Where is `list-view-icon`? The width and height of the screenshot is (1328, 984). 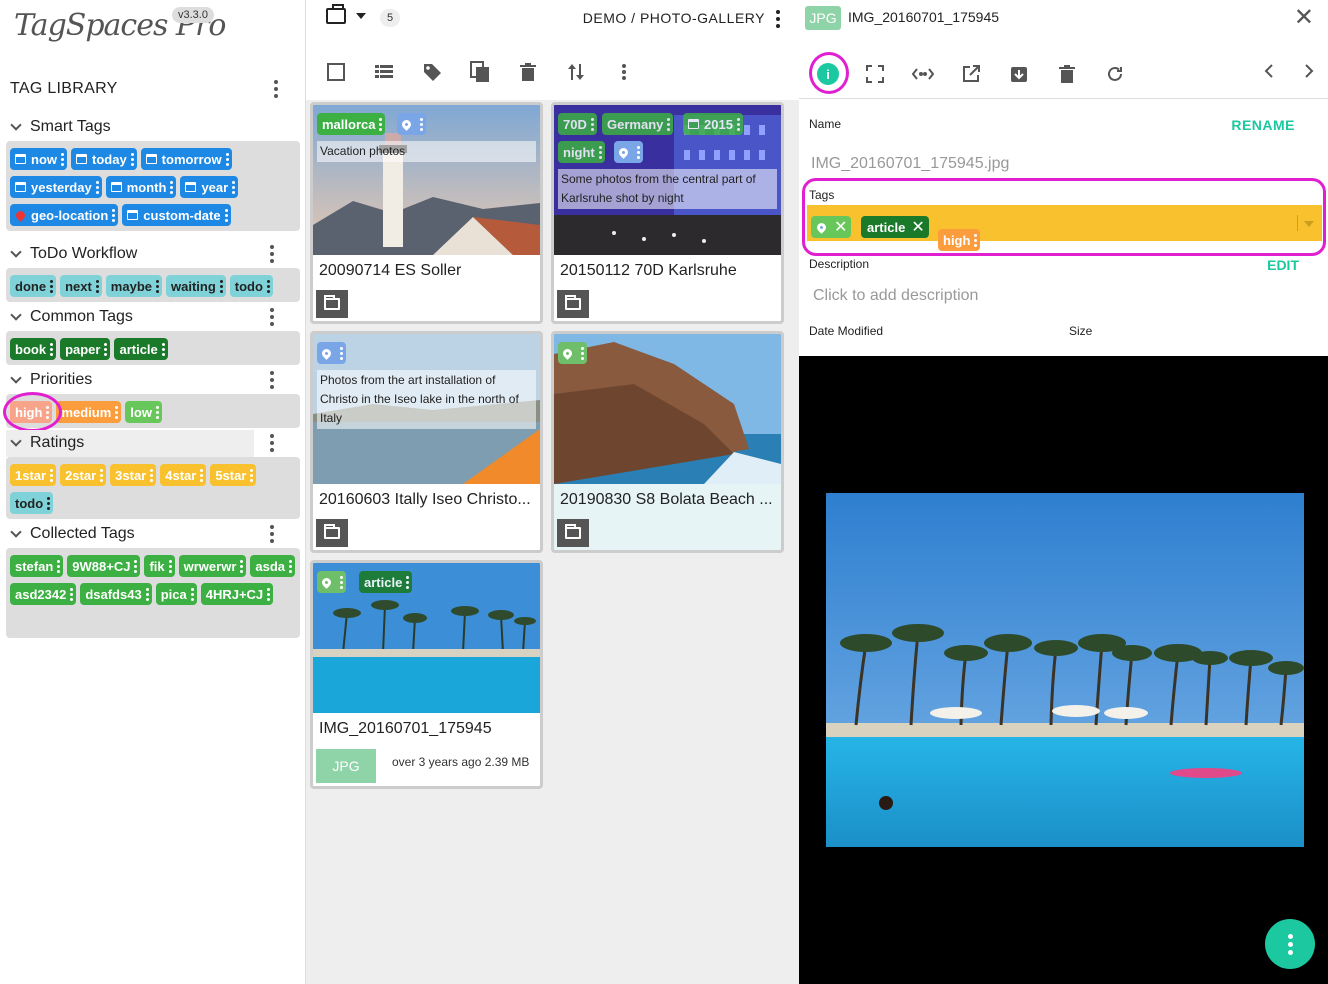
list-view-icon is located at coordinates (384, 72).